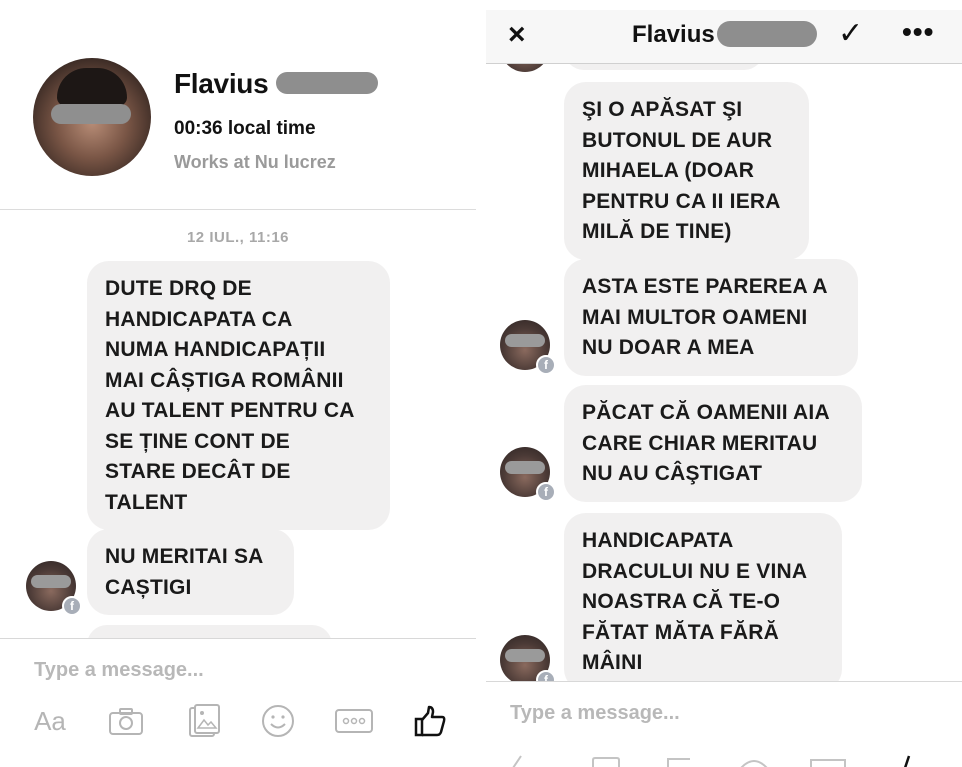  I want to click on checkmark-icon: ✓, so click(850, 33).